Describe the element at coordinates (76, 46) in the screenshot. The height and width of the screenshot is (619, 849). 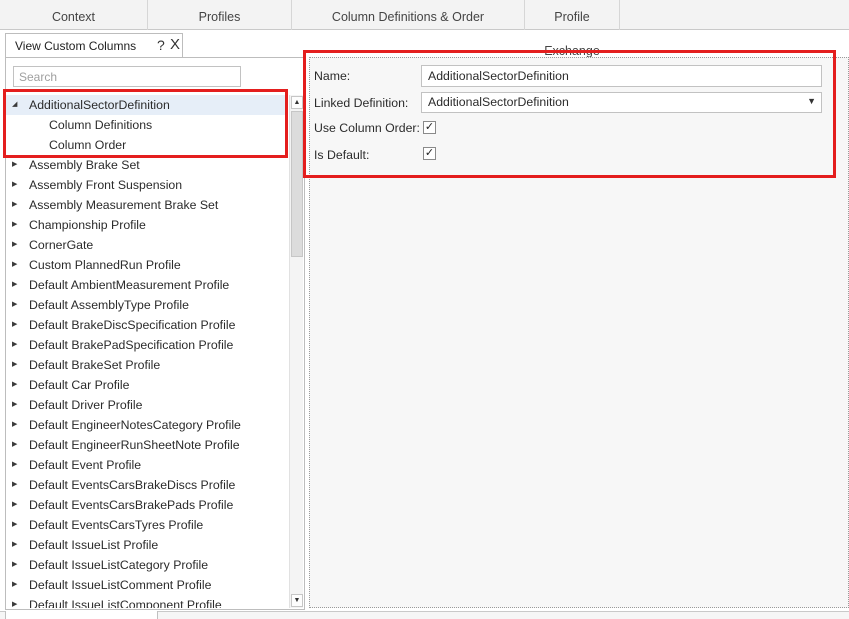
I see `panel-tab-label: View Custom Columns` at that location.